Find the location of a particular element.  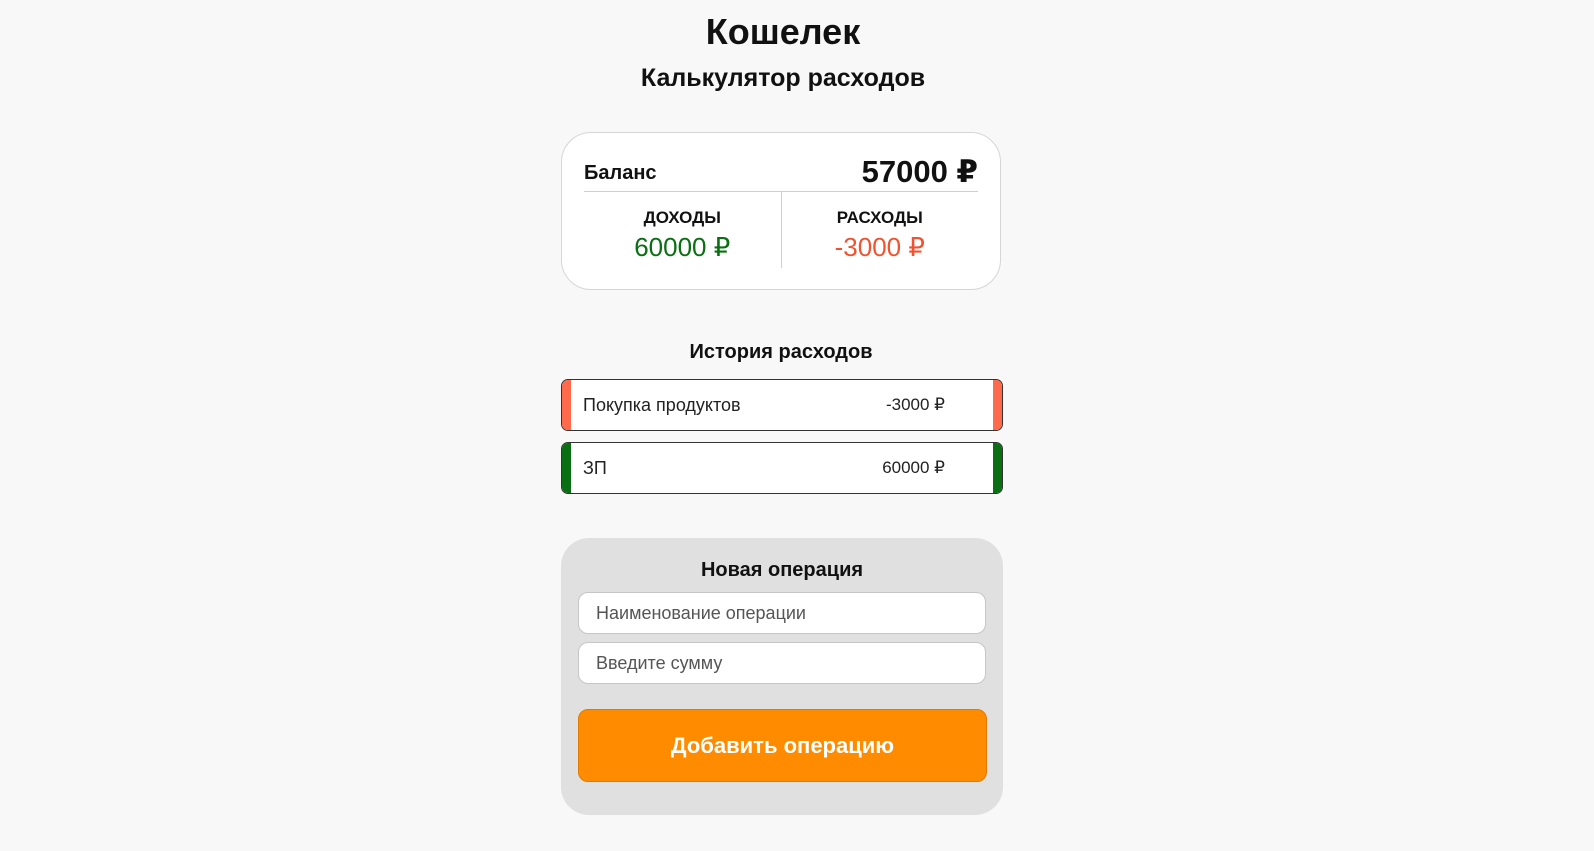

history-list: Покупка продуктов -3000 ₽ ЗП 60000 ₽ is located at coordinates (782, 442).